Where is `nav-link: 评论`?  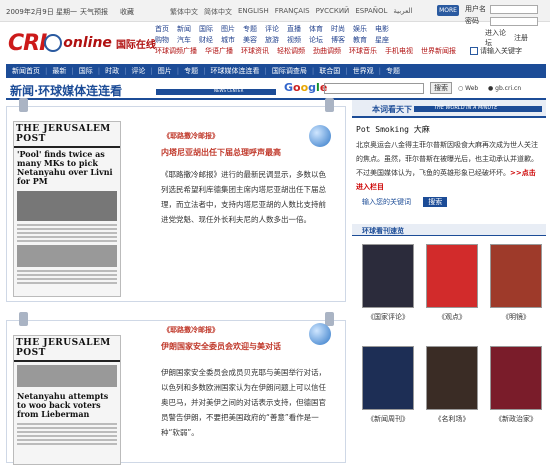 nav-link: 评论 is located at coordinates (272, 29).